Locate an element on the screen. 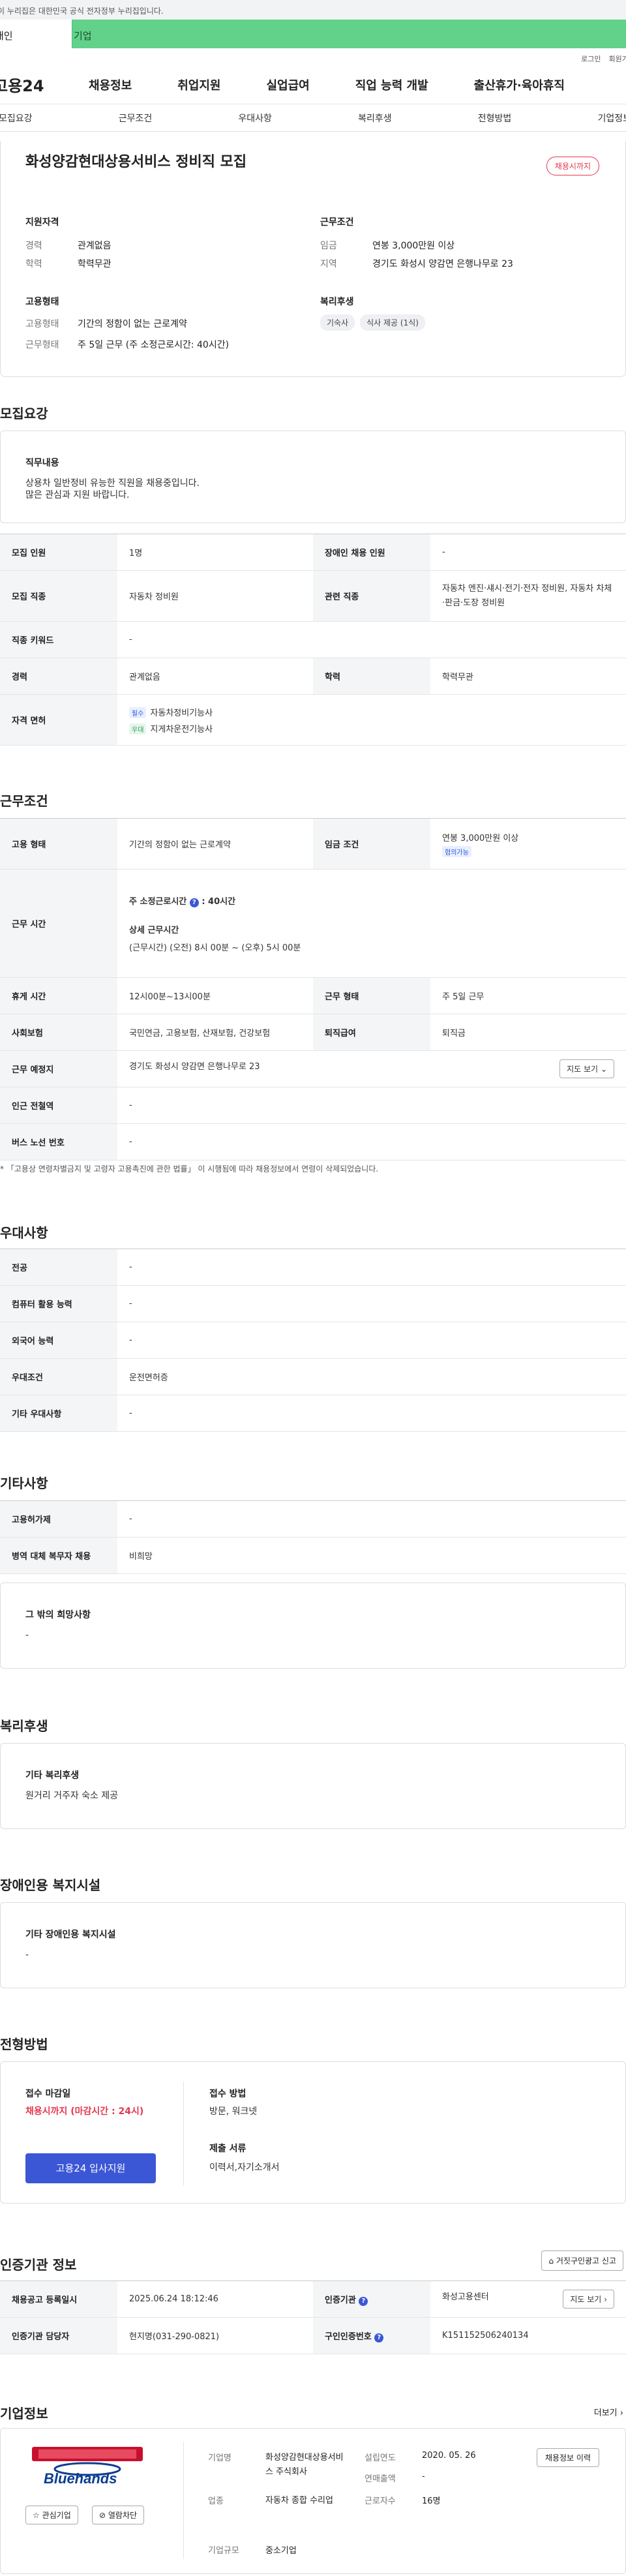 The image size is (626, 2576). cell-value: 현지명(031-290-0821) is located at coordinates (215, 2336).